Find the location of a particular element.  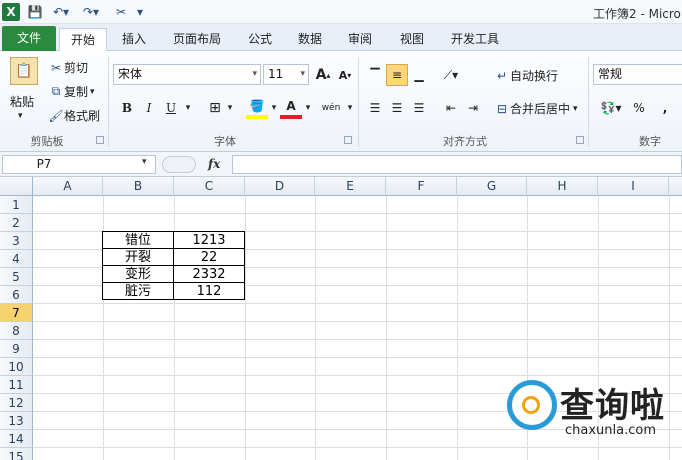

cell-c6: 112 is located at coordinates (209, 291).